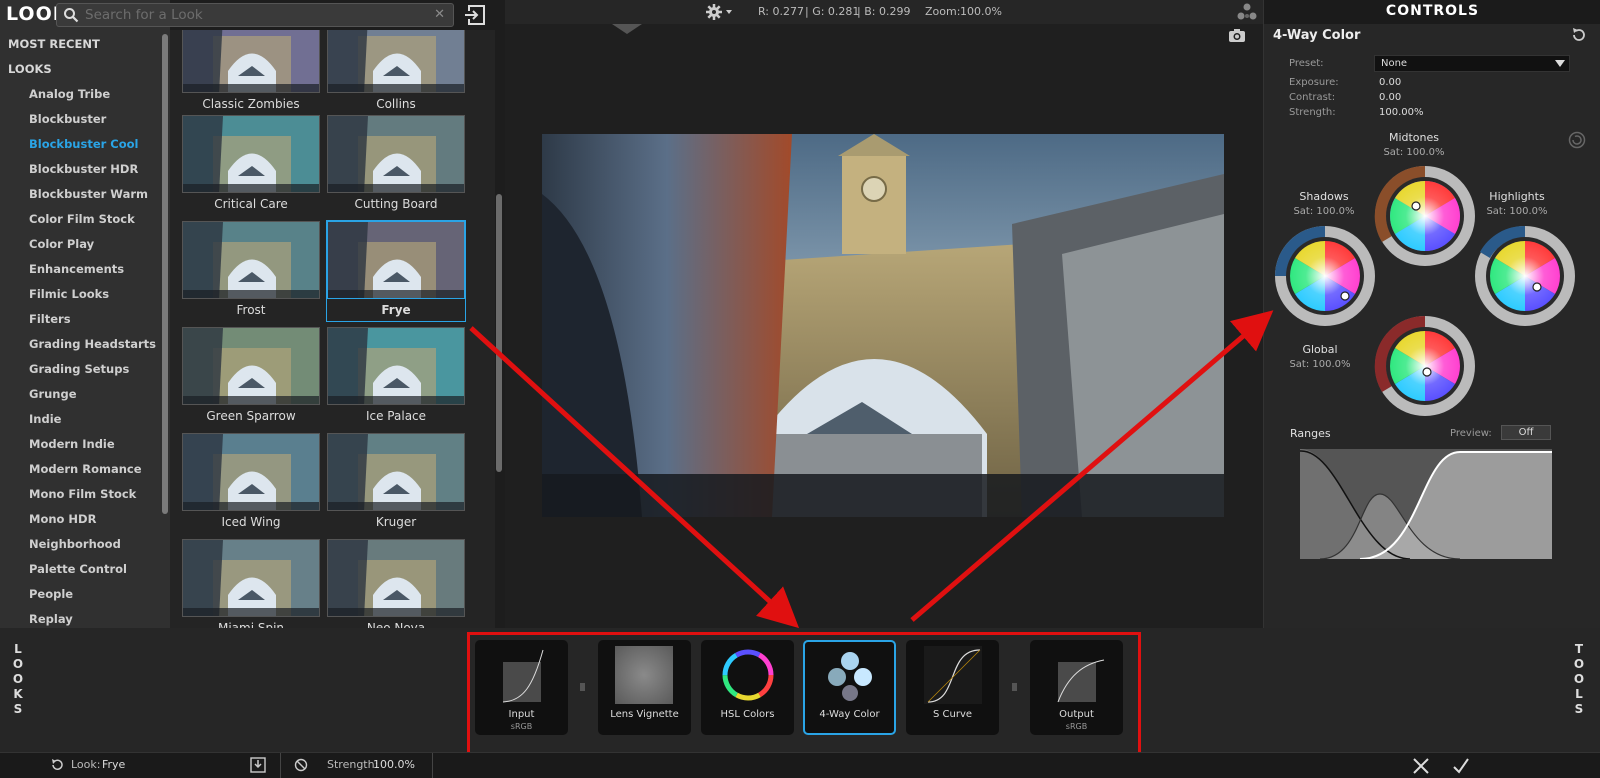  I want to click on category-item: Filters, so click(50, 319).